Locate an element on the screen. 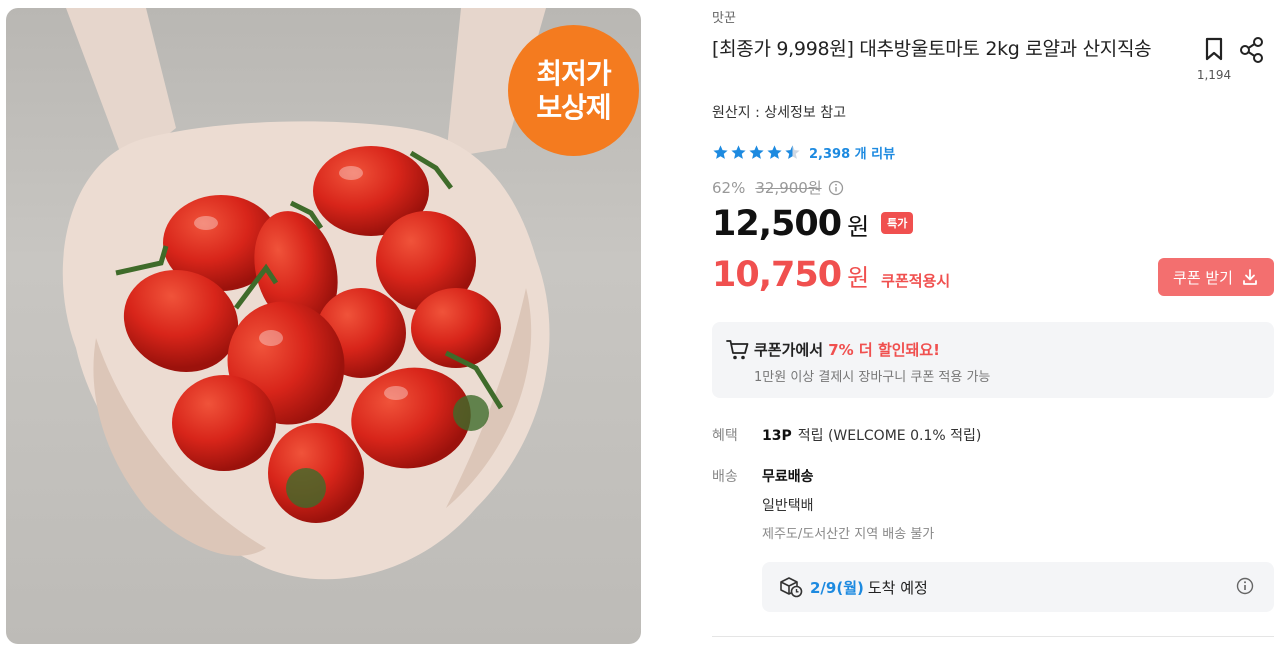  product-title: [최종가 9,998원] 대추방울토마토 2kg 로얄과 산지직송 is located at coordinates (932, 49).